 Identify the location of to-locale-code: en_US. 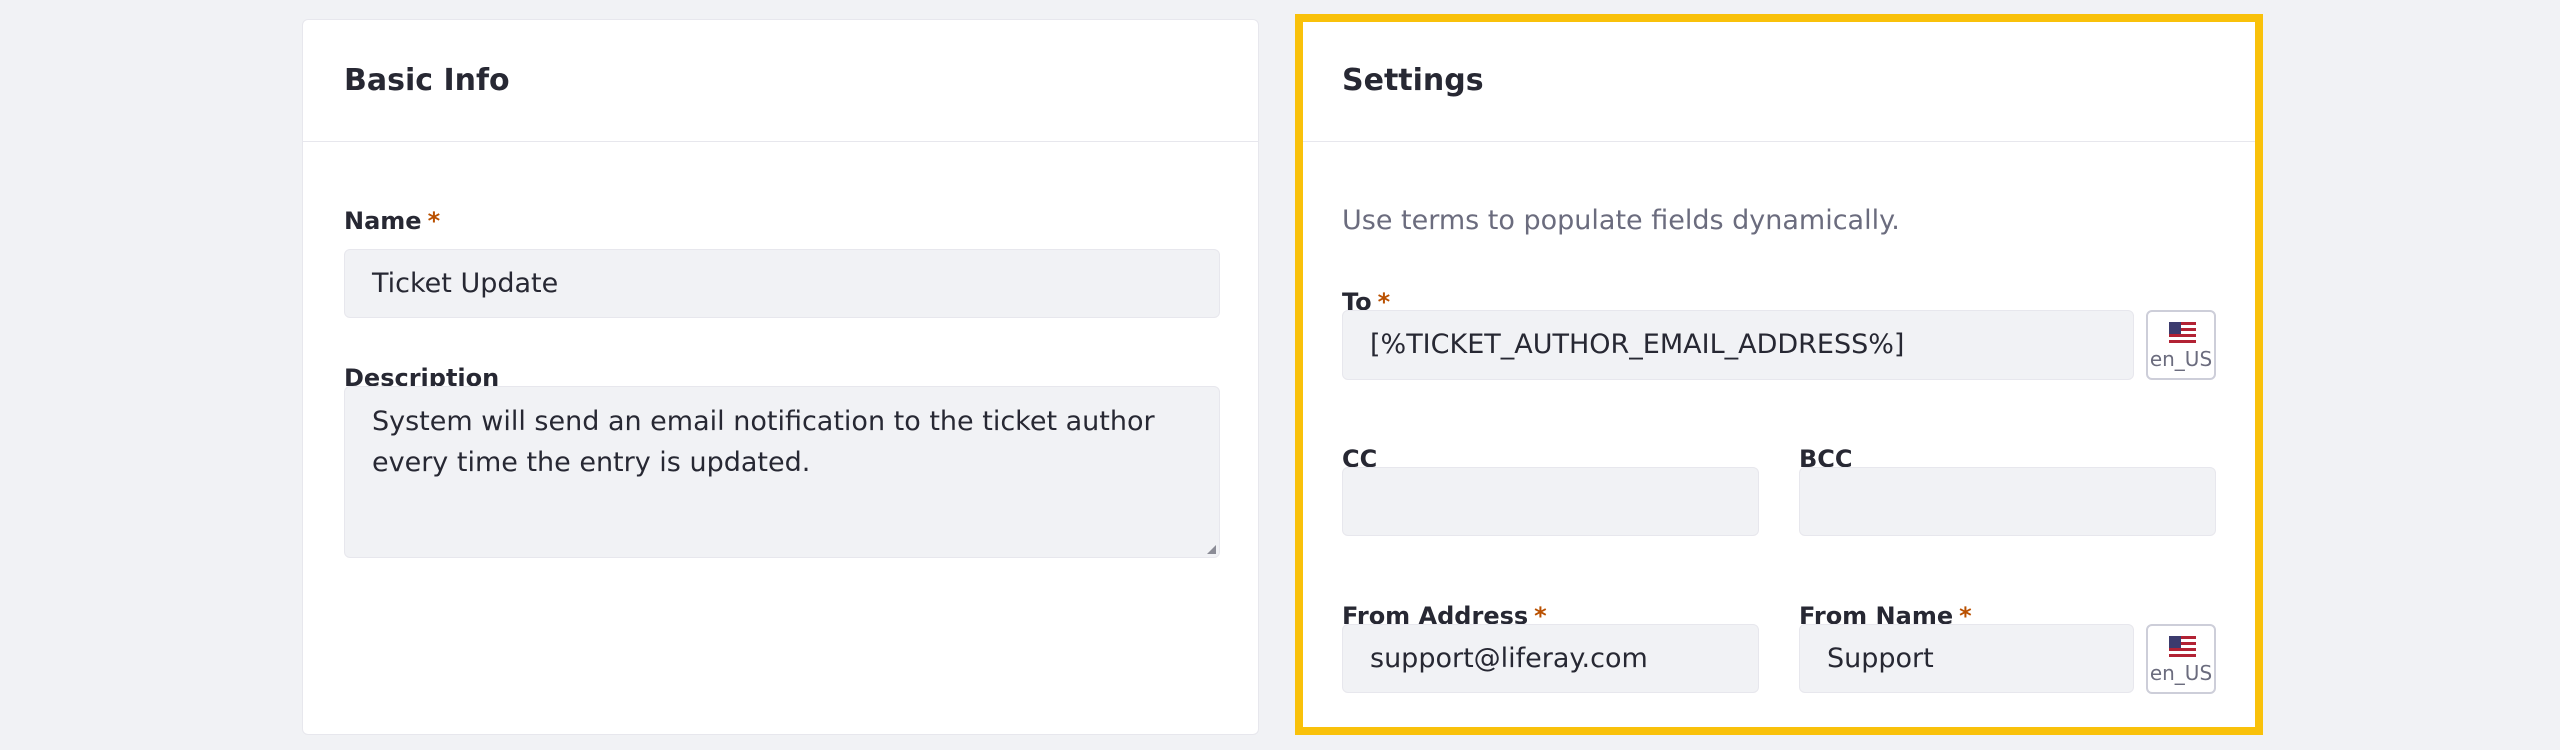
(2181, 359).